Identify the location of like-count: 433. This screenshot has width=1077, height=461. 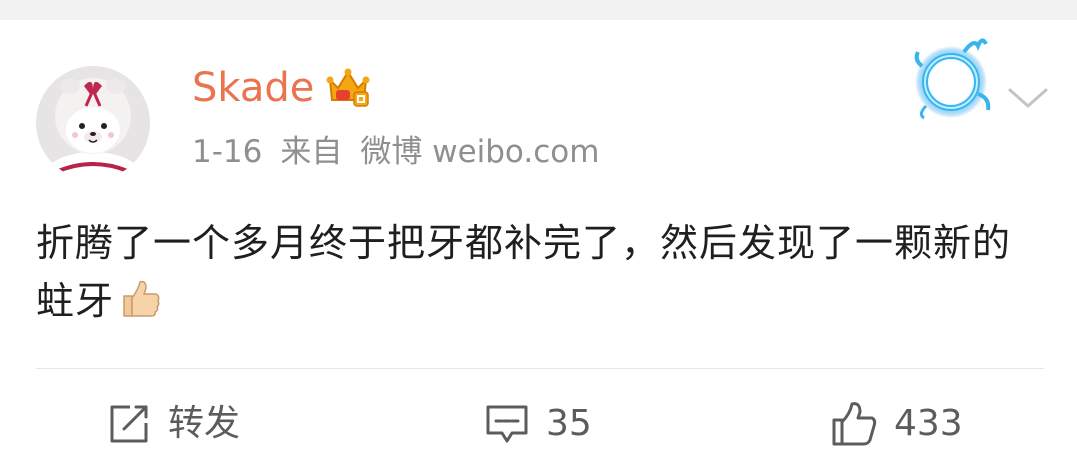
(928, 423).